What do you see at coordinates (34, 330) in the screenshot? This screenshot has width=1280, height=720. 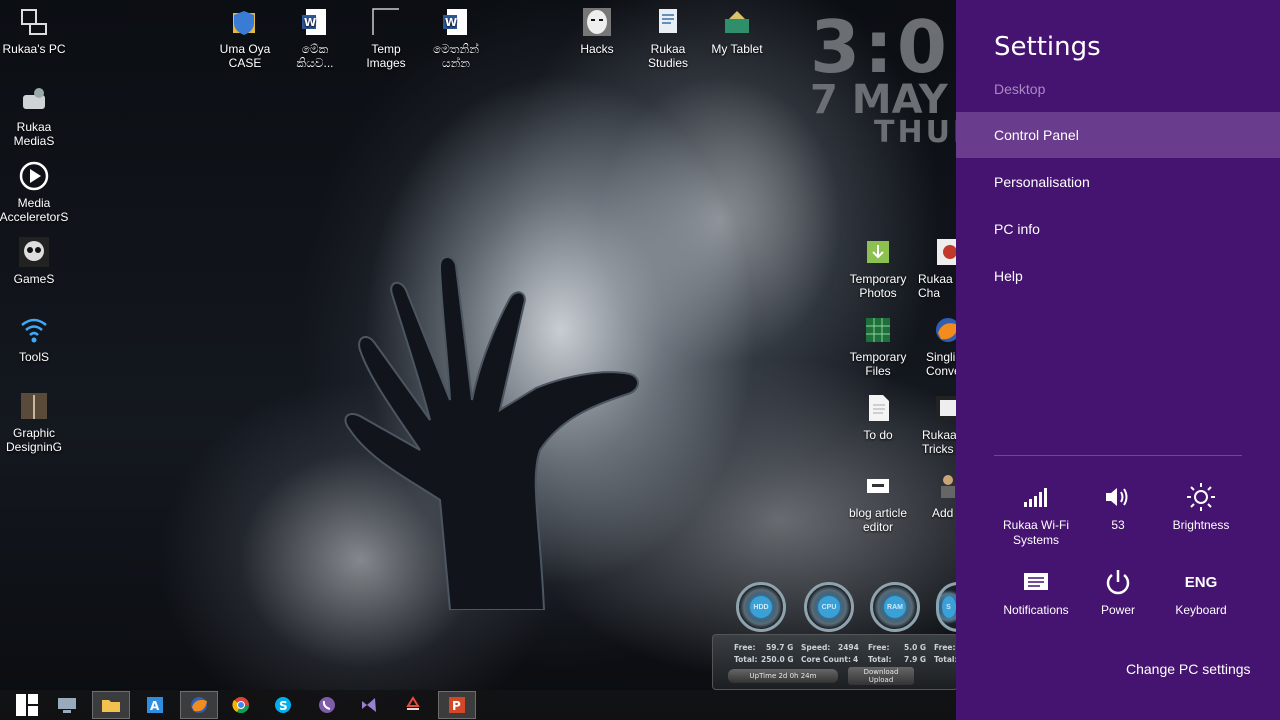 I see `wifi-shield-icon` at bounding box center [34, 330].